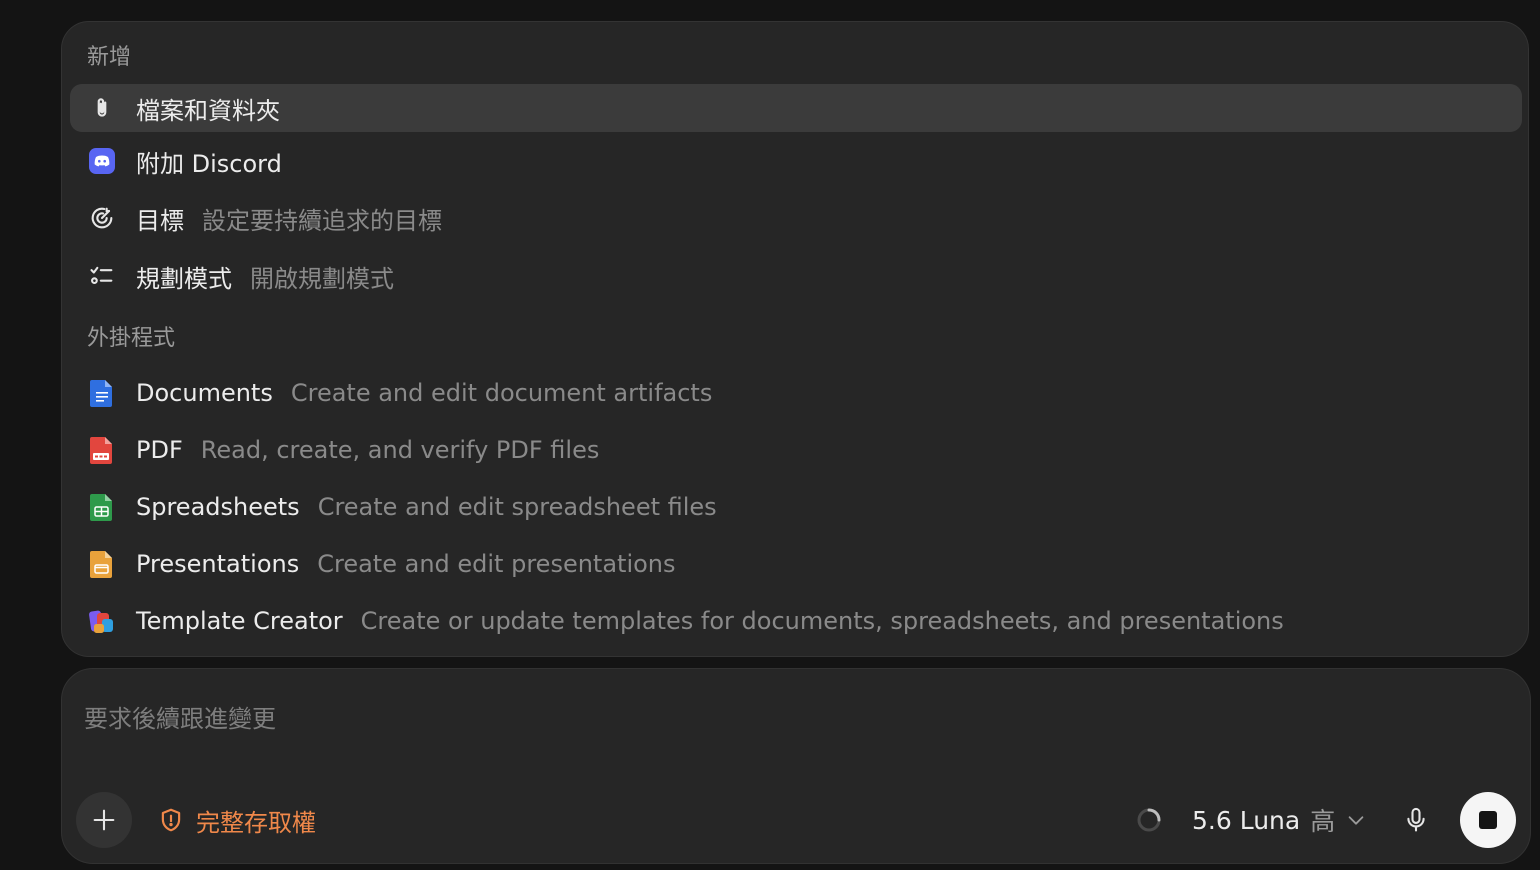 The height and width of the screenshot is (870, 1540). What do you see at coordinates (784, 719) in the screenshot?
I see `prompt-input: 要求後續跟進變更` at bounding box center [784, 719].